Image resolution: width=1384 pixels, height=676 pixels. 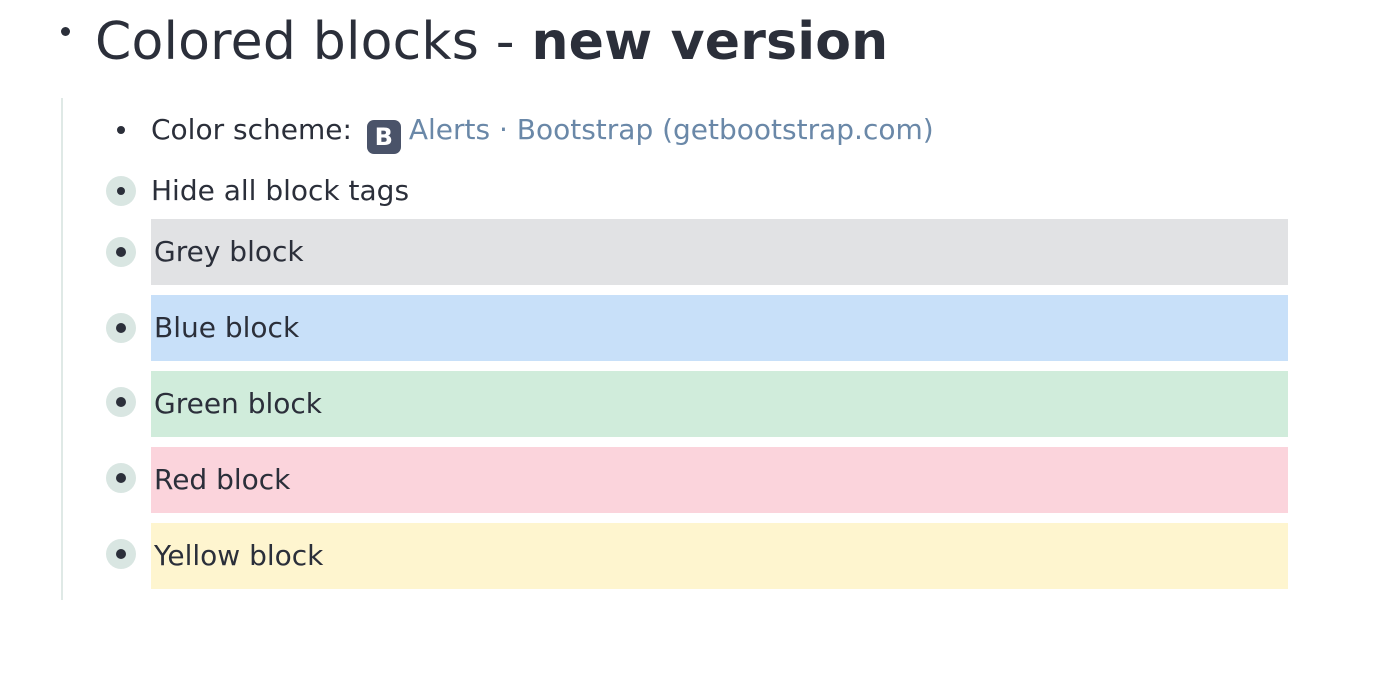 I want to click on yellow-block: Yellow block, so click(x=719, y=556).